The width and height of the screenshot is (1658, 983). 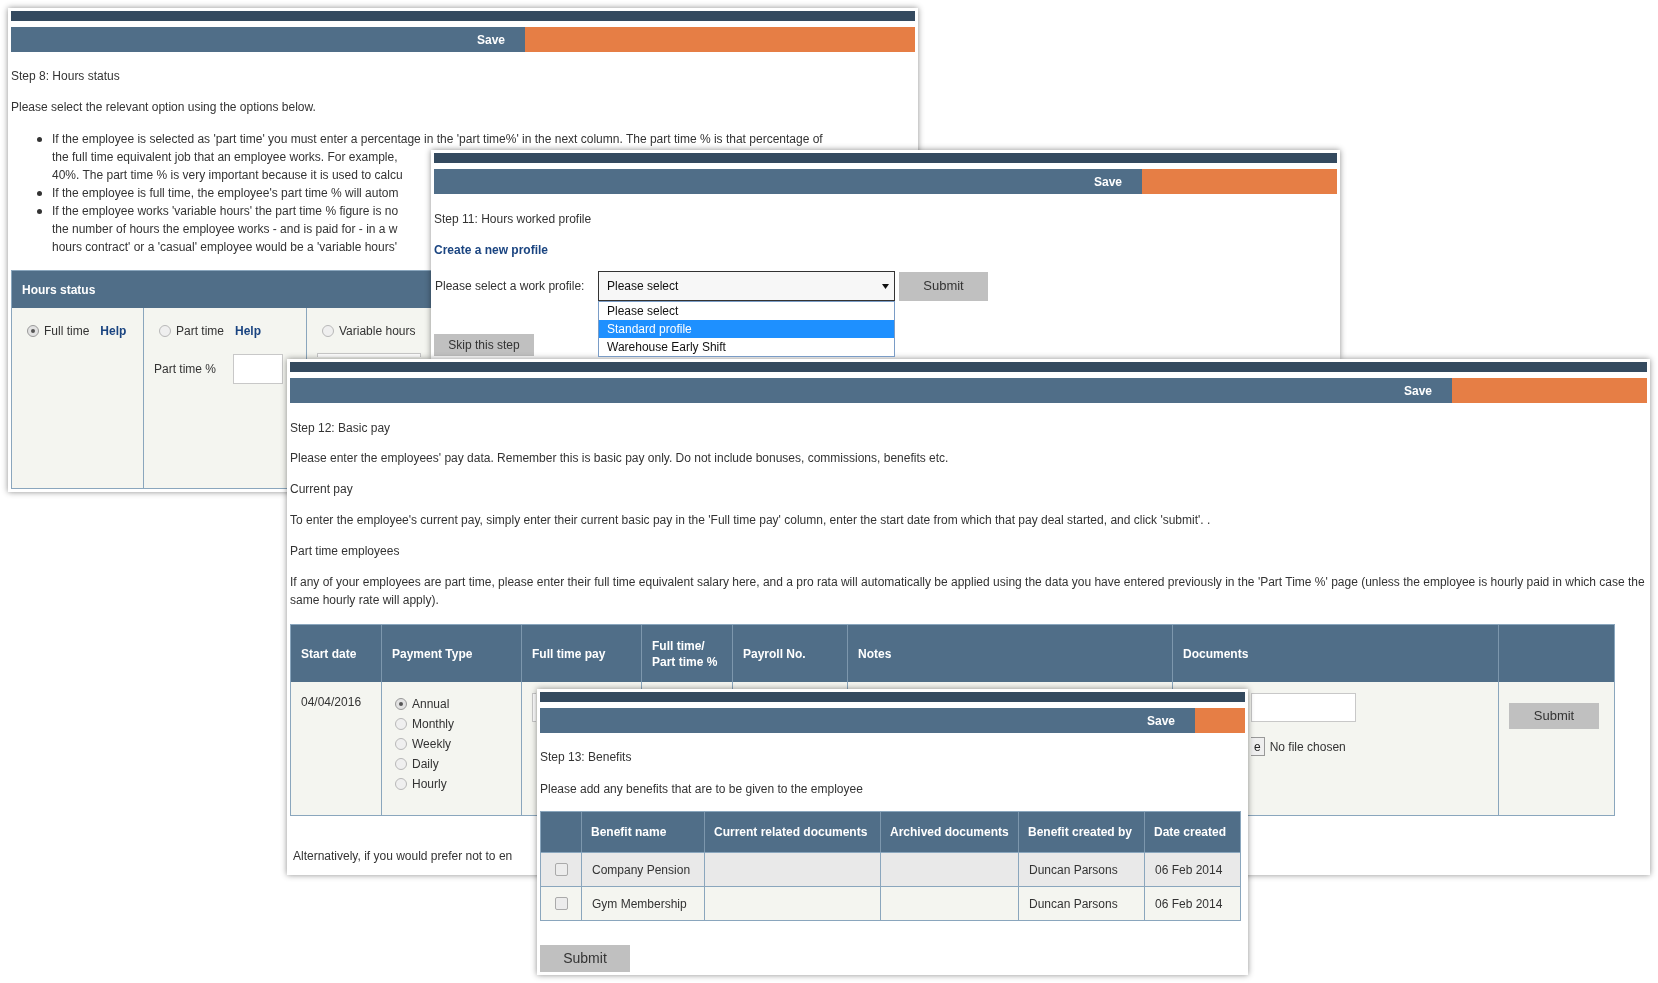 What do you see at coordinates (67, 331) in the screenshot?
I see `option-label: Full time` at bounding box center [67, 331].